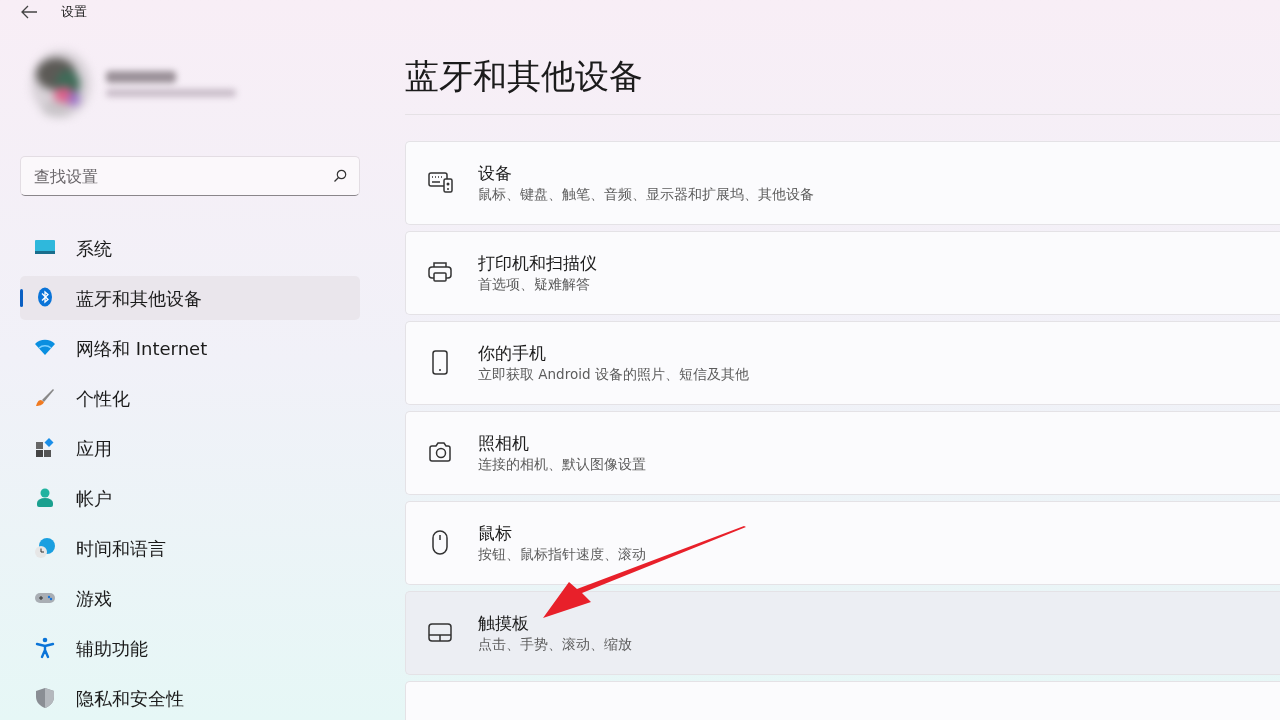 The height and width of the screenshot is (720, 1280). I want to click on sidebar-item: 帐户, so click(190, 498).